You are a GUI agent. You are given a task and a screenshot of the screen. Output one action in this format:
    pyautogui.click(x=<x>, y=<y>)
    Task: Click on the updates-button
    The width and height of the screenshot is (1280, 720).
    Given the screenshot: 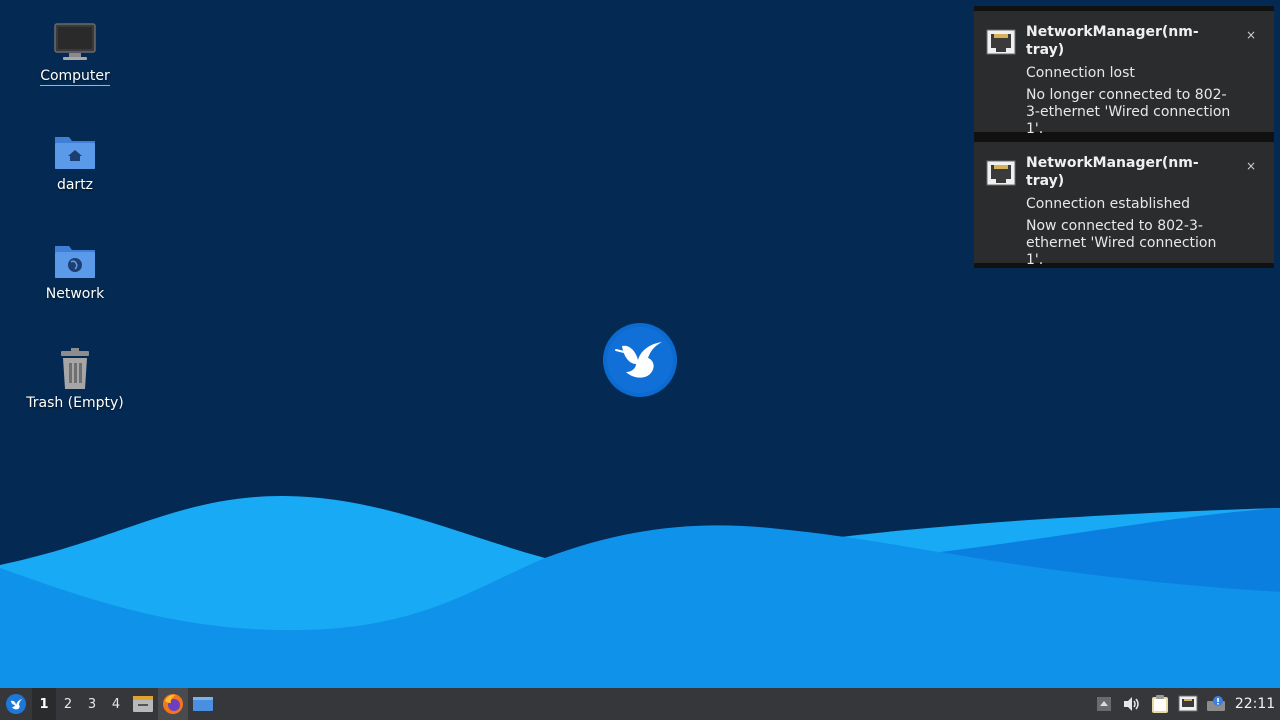 What is the action you would take?
    pyautogui.click(x=1216, y=704)
    